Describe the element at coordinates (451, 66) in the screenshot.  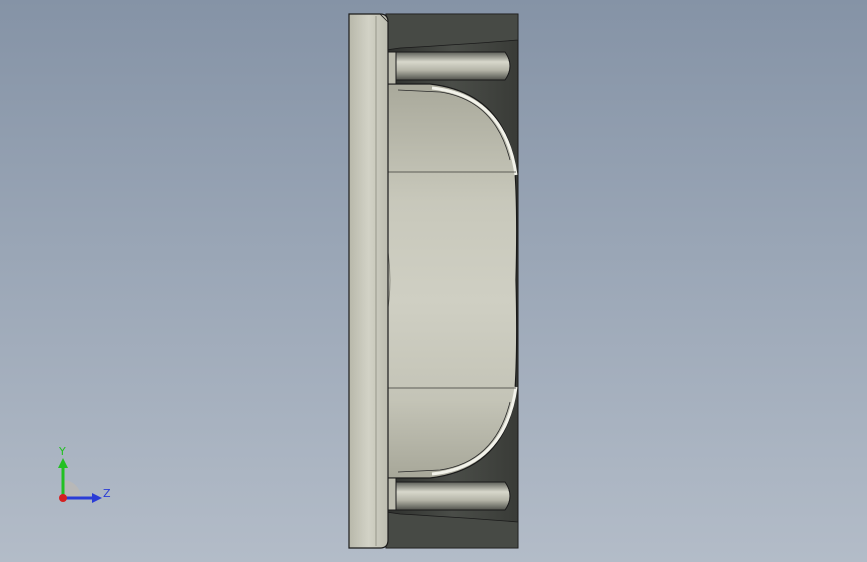
I see `top-rib` at that location.